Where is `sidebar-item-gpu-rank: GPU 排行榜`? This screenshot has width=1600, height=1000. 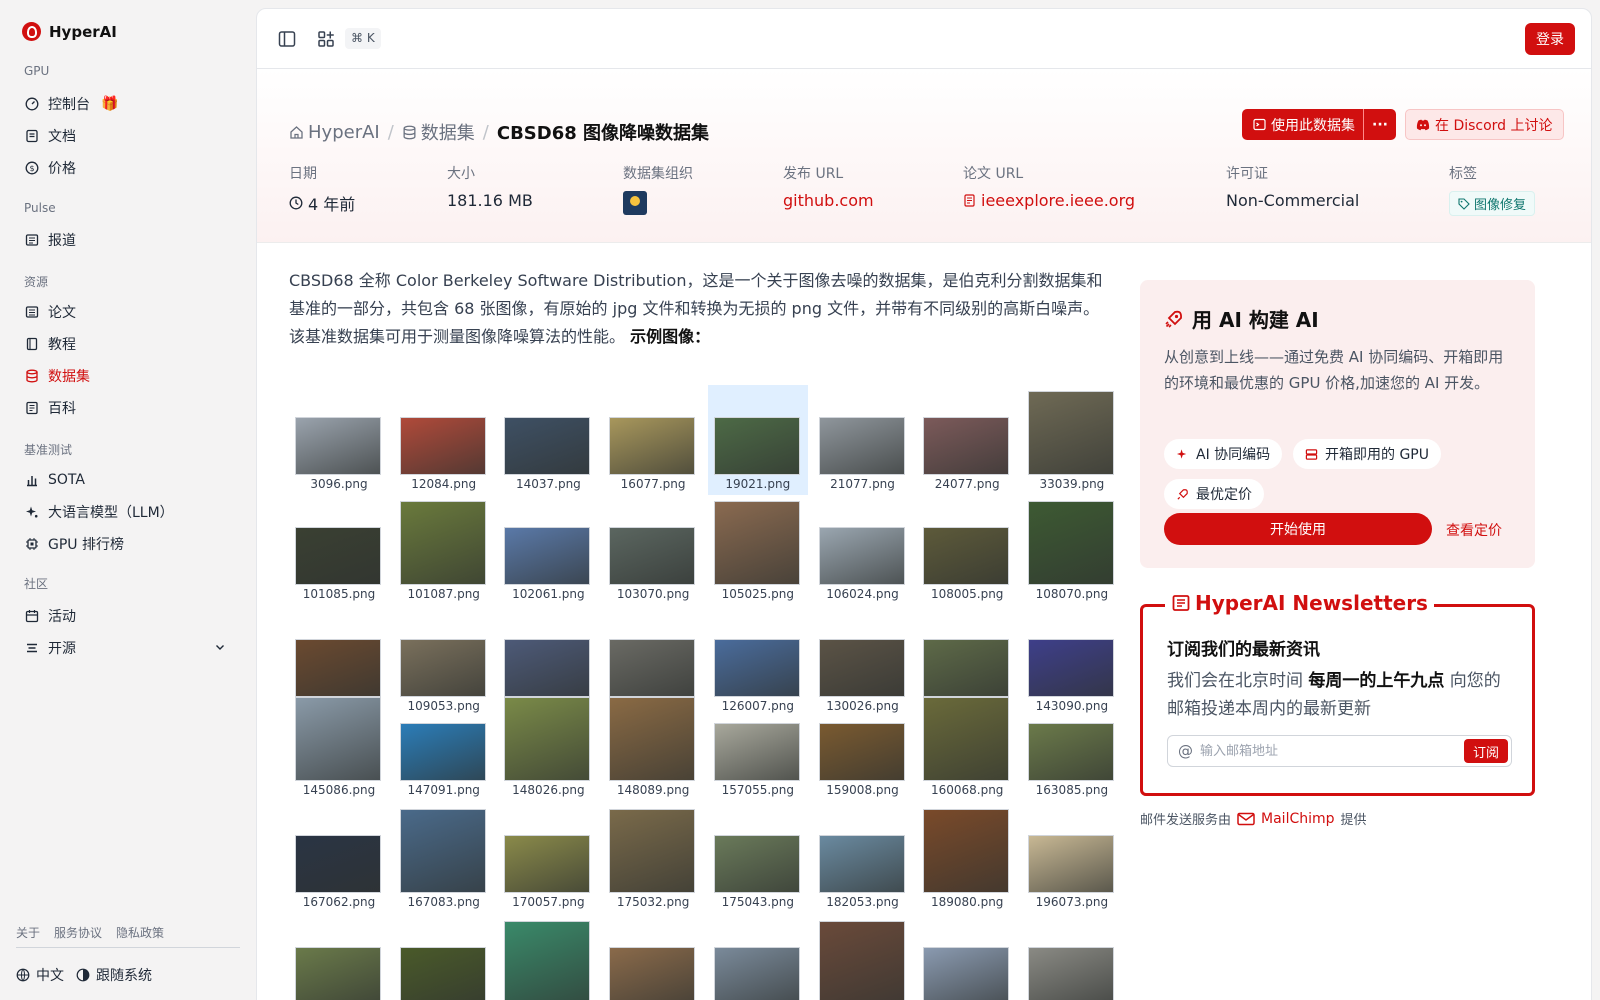 sidebar-item-gpu-rank: GPU 排行榜 is located at coordinates (127, 544).